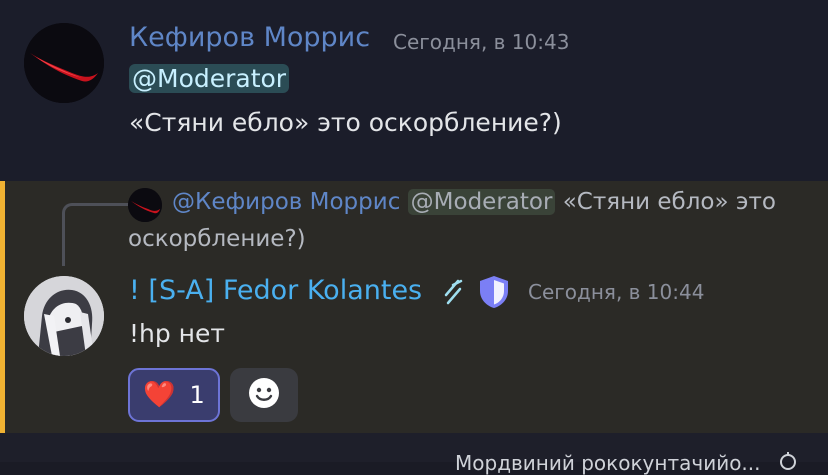  I want to click on timestamp: Сегодня, в 10:44, so click(616, 292).